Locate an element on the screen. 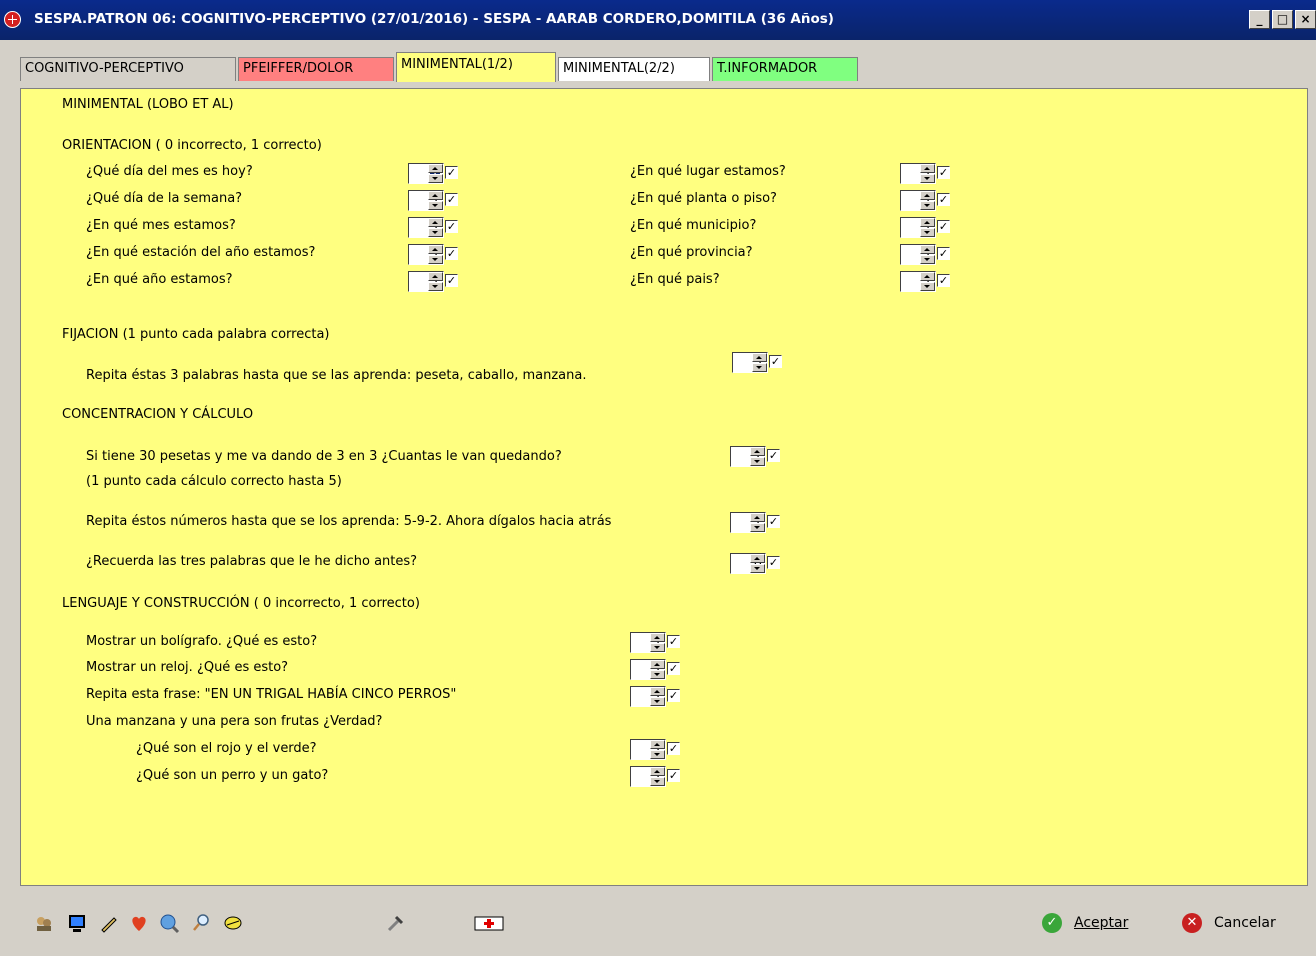 Image resolution: width=1316 pixels, height=956 pixels. heart-icon is located at coordinates (139, 923).